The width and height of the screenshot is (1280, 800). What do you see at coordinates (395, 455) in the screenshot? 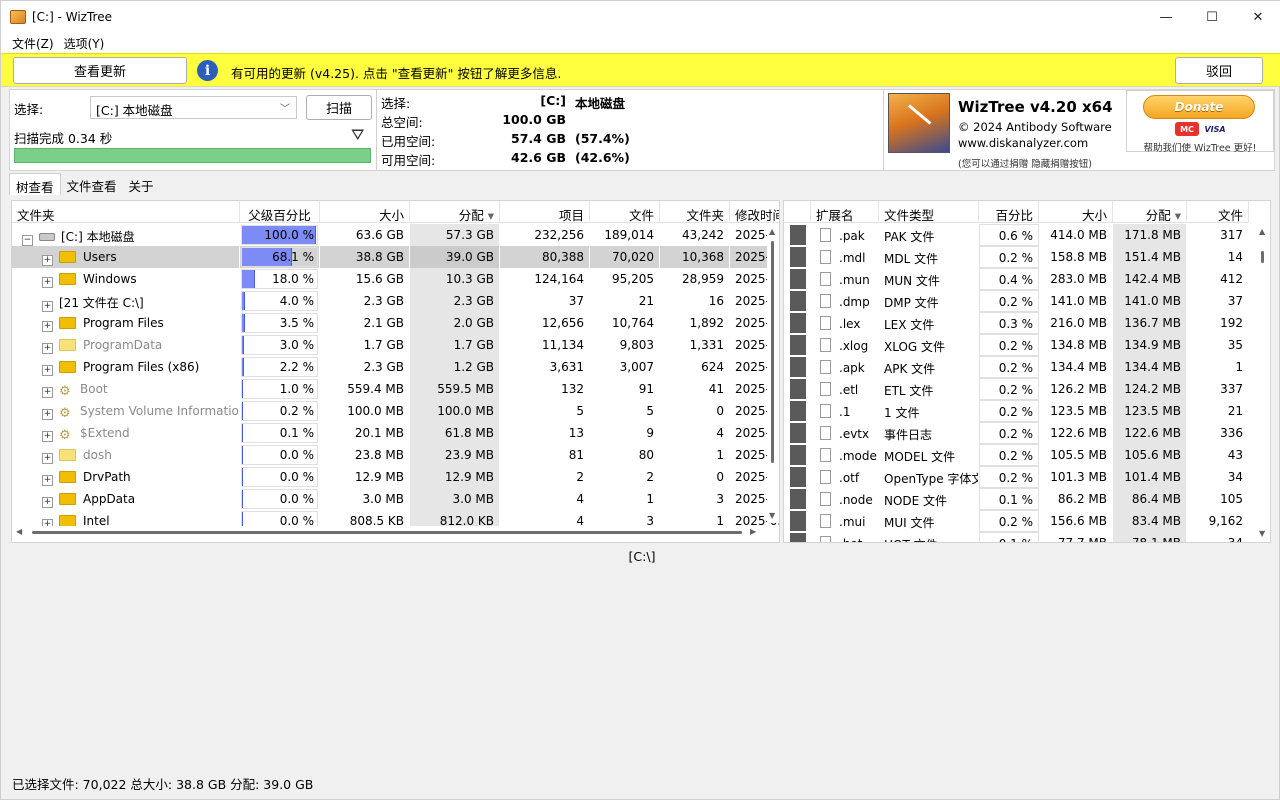
I see `tree-row: +dosh0.0 %23.8 MB23.9 MB818012025-03` at bounding box center [395, 455].